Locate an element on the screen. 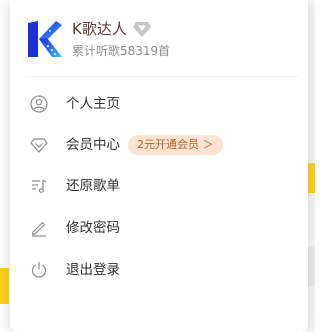 The image size is (320, 332). background-accent-block-left is located at coordinates (4, 286).